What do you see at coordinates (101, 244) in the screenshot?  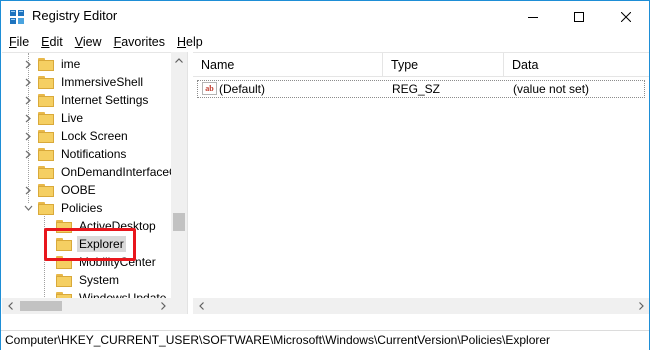 I see `tree-item-label: Explorer` at bounding box center [101, 244].